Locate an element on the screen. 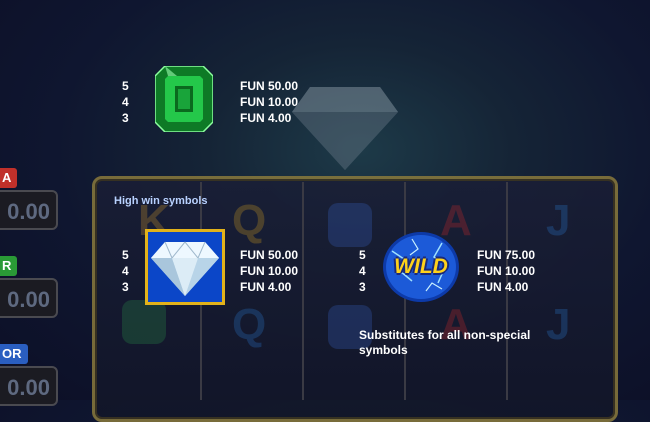 The height and width of the screenshot is (422, 650). reel-sapphire-icon is located at coordinates (350, 225).